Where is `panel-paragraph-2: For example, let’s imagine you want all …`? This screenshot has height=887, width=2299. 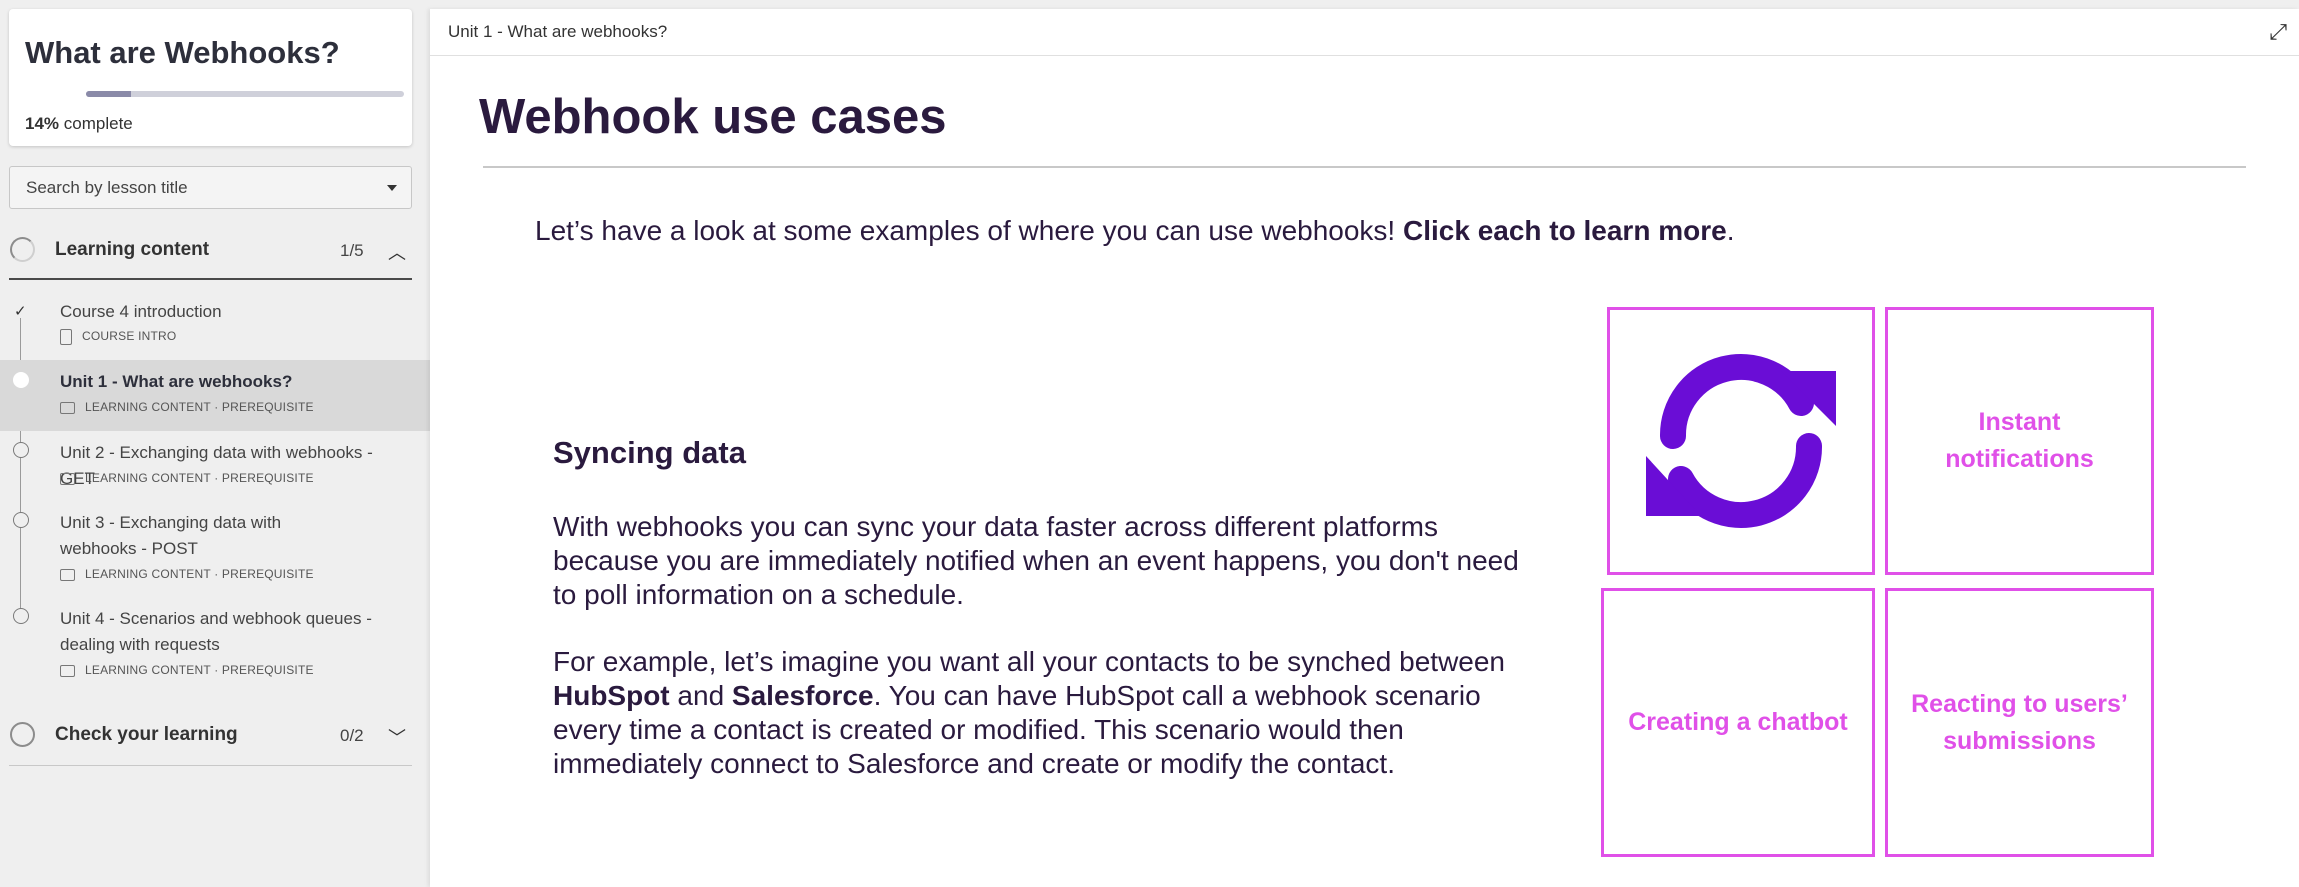
panel-paragraph-2: For example, let’s imagine you want all … is located at coordinates (1038, 713).